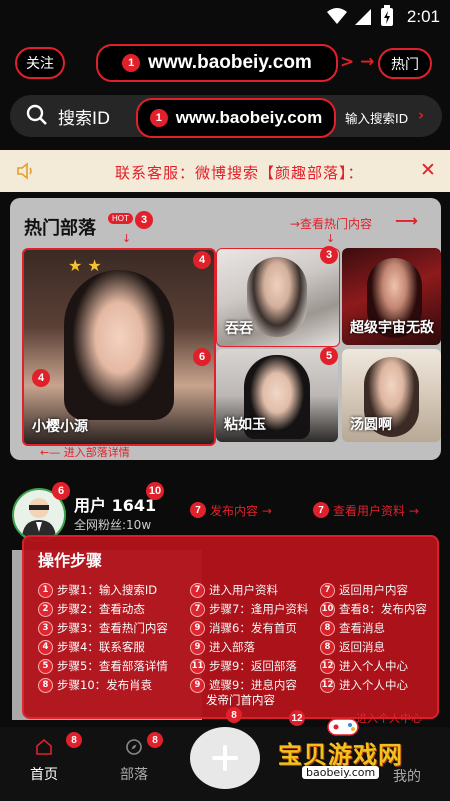 The width and height of the screenshot is (450, 801). What do you see at coordinates (60, 228) in the screenshot?
I see `hot-title: 热门部落` at bounding box center [60, 228].